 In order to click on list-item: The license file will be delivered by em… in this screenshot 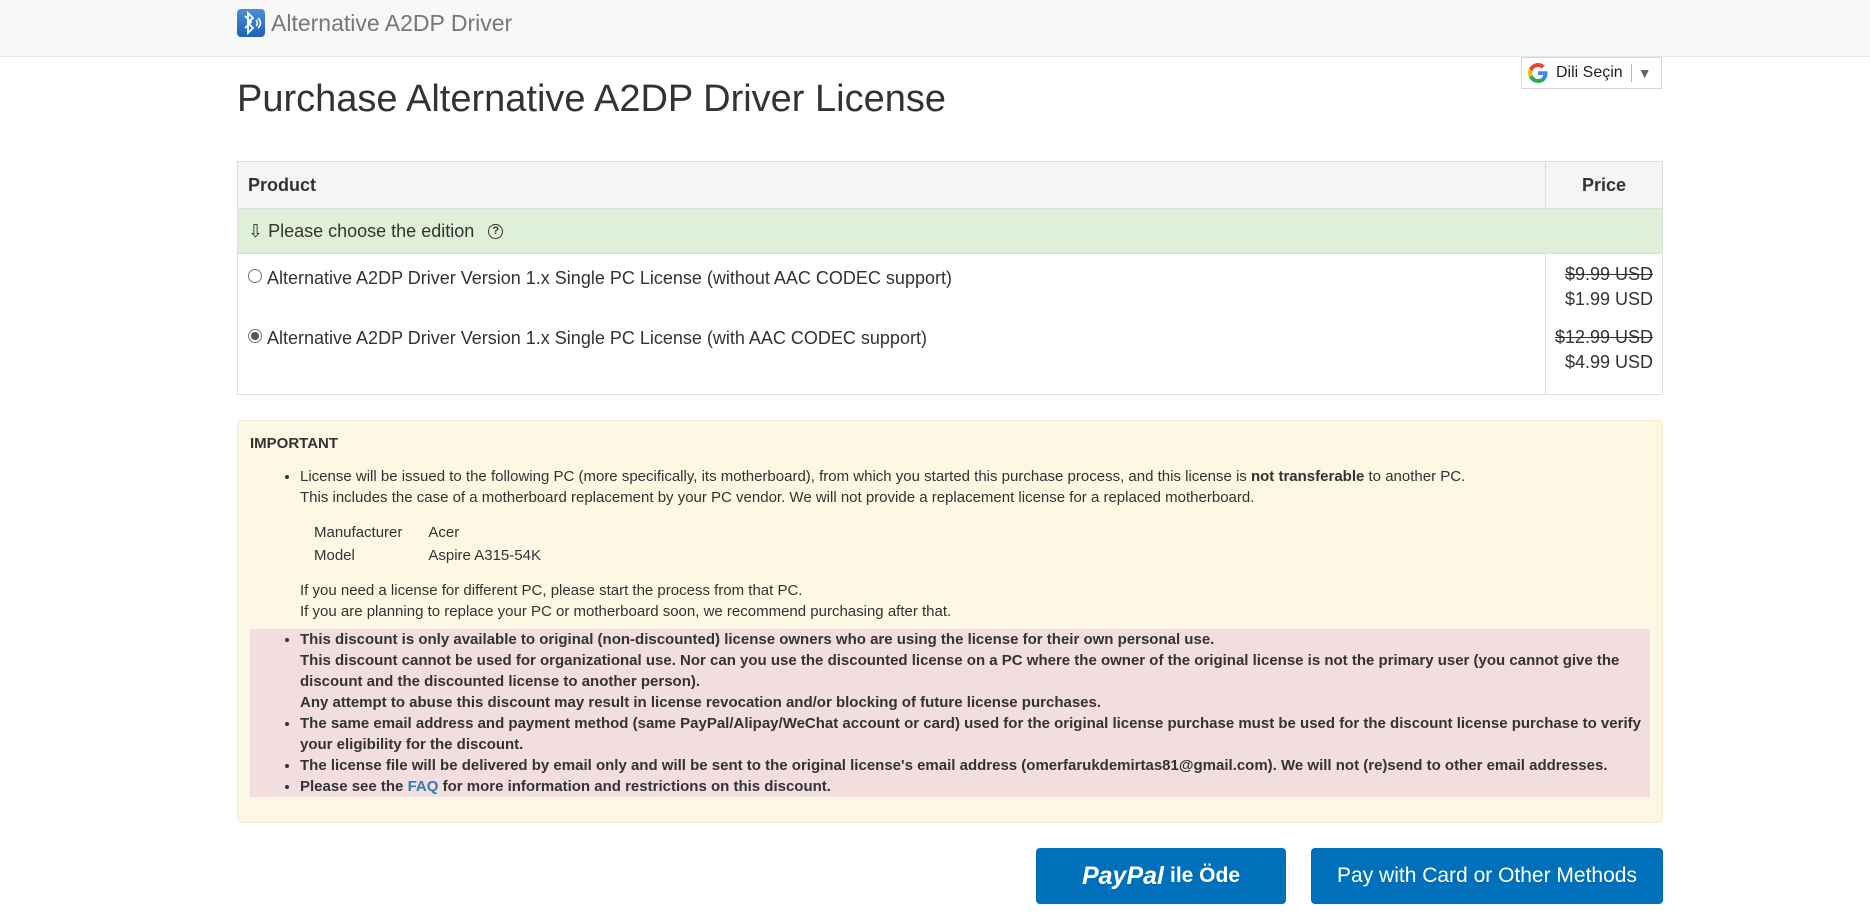, I will do `click(975, 765)`.